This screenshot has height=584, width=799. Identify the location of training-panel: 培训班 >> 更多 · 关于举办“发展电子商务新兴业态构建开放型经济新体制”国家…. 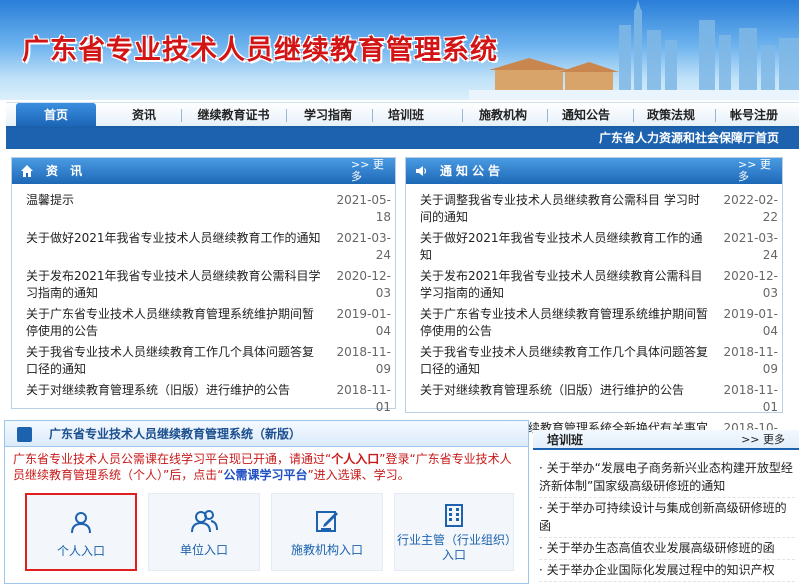
(666, 507).